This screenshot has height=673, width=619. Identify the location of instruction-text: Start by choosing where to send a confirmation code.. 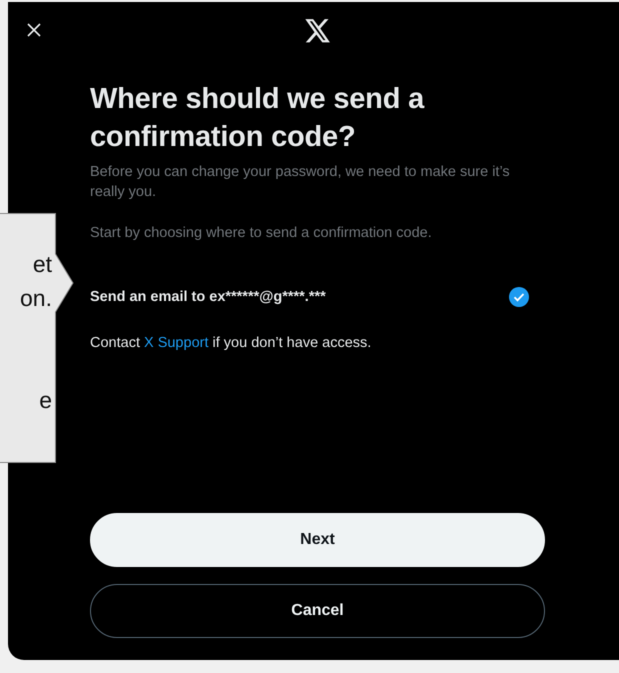
(261, 233).